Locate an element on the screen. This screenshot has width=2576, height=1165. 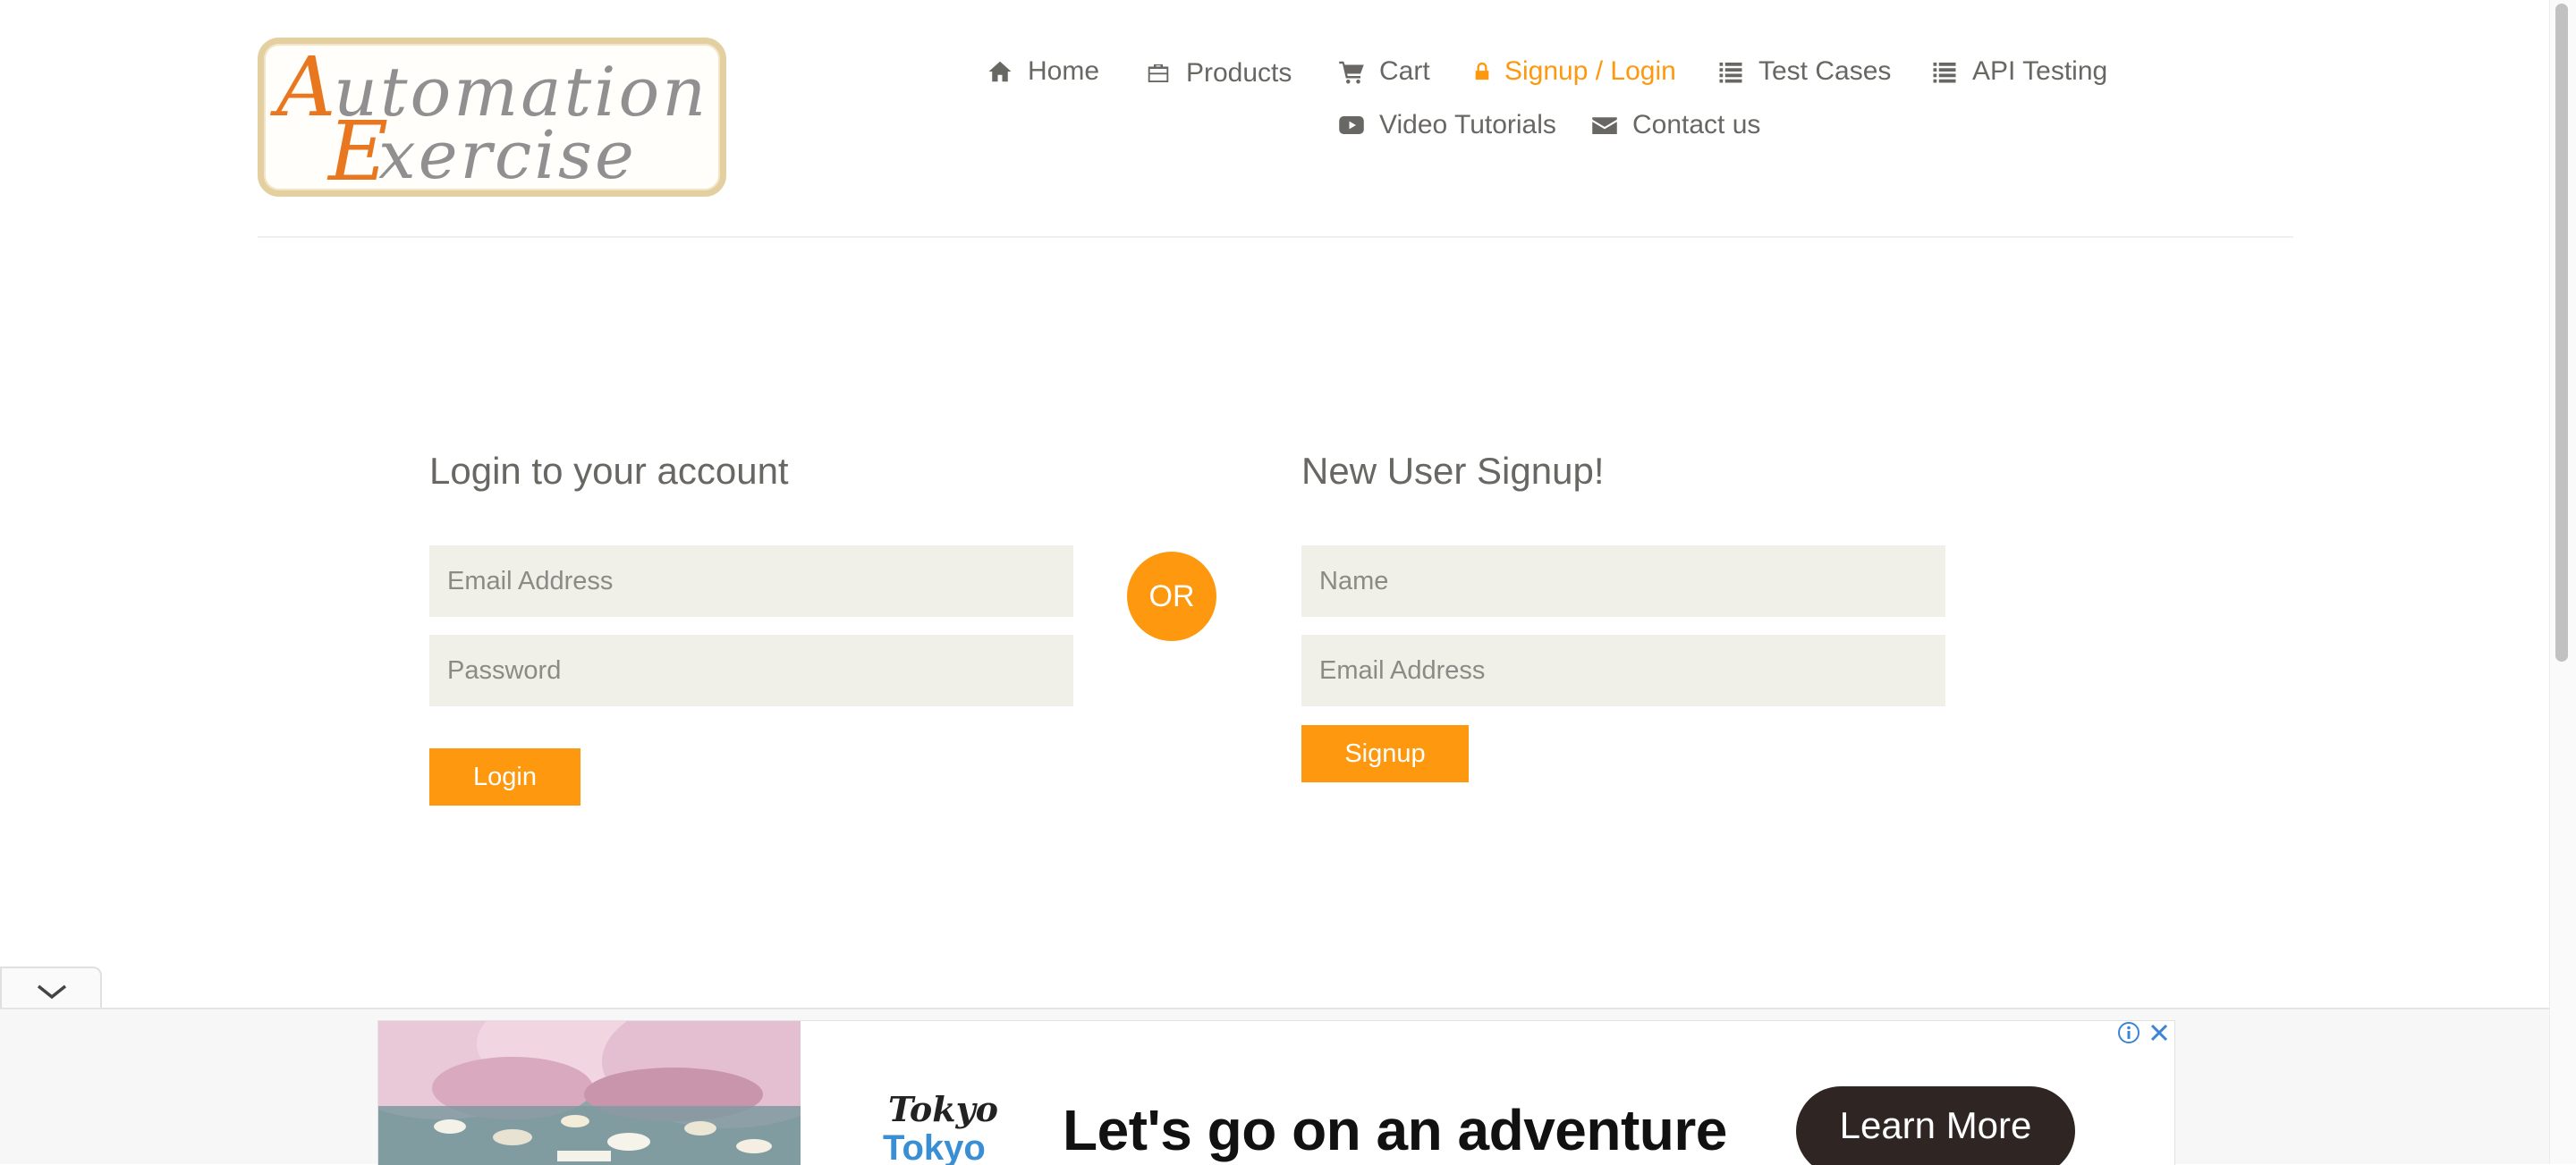
ad-image-cherry-blossoms is located at coordinates (589, 1093).